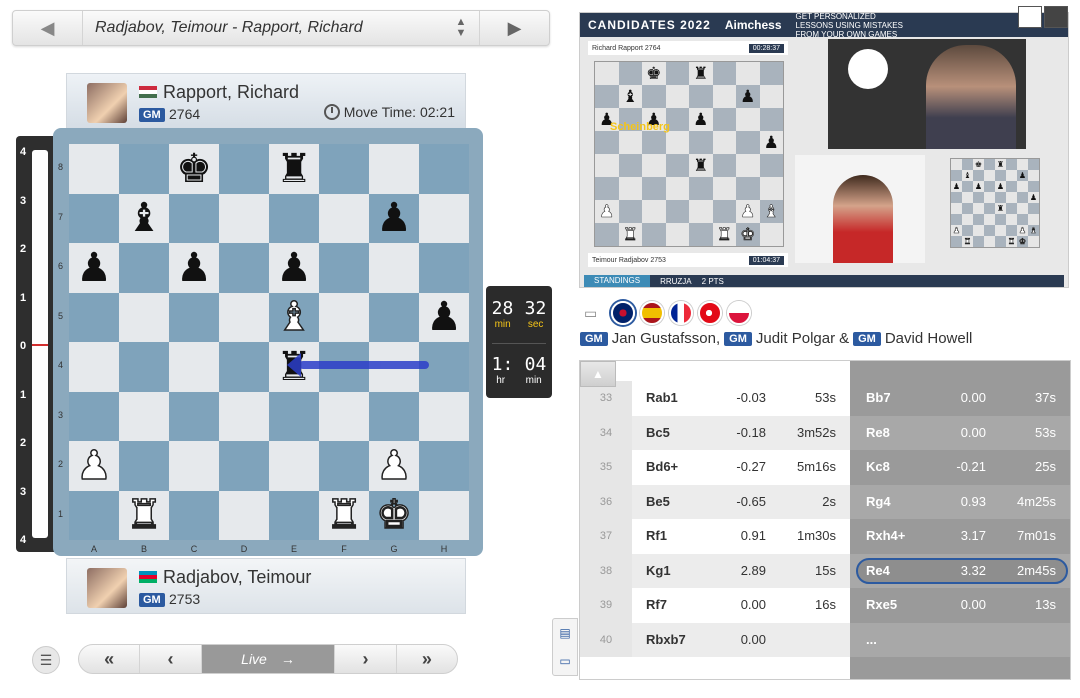  What do you see at coordinates (244, 367) in the screenshot?
I see `square-d4` at bounding box center [244, 367].